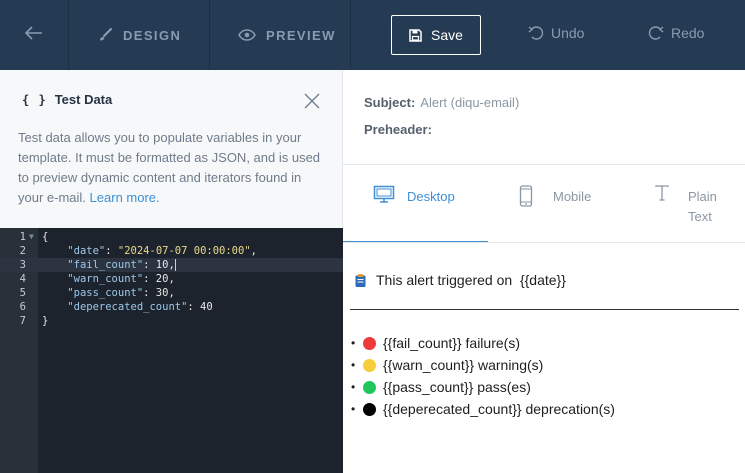  What do you see at coordinates (369, 343) in the screenshot?
I see `red-circle-icon` at bounding box center [369, 343].